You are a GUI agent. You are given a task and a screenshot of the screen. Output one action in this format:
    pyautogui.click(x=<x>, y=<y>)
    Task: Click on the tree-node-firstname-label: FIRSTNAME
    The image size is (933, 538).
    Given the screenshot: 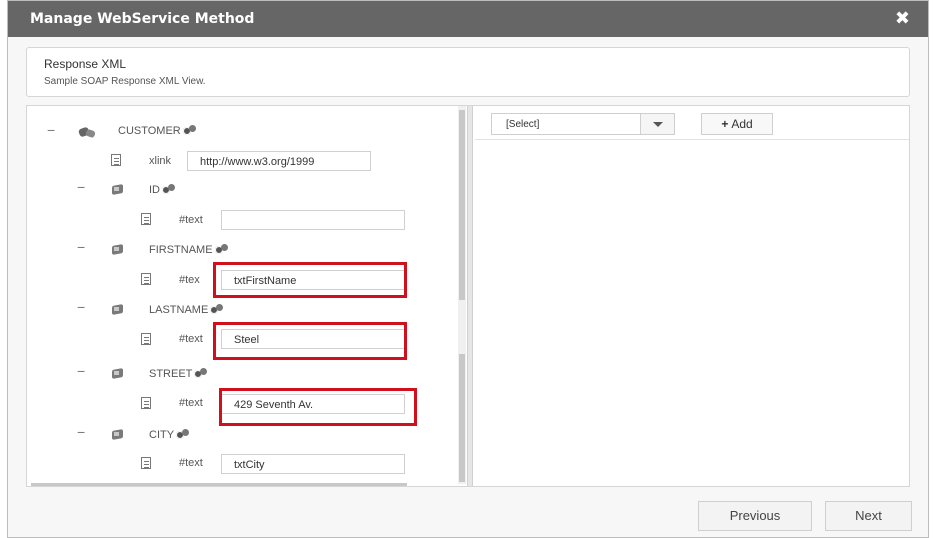 What is the action you would take?
    pyautogui.click(x=181, y=250)
    